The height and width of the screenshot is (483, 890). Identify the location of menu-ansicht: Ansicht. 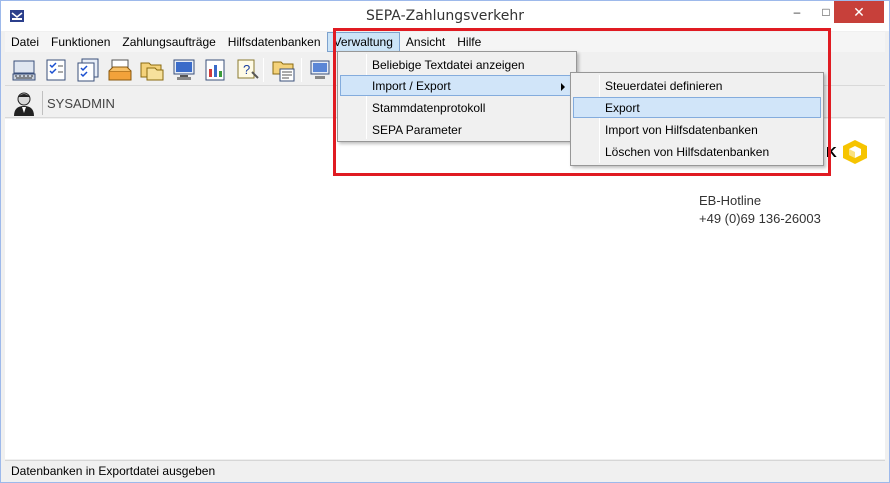
(425, 42).